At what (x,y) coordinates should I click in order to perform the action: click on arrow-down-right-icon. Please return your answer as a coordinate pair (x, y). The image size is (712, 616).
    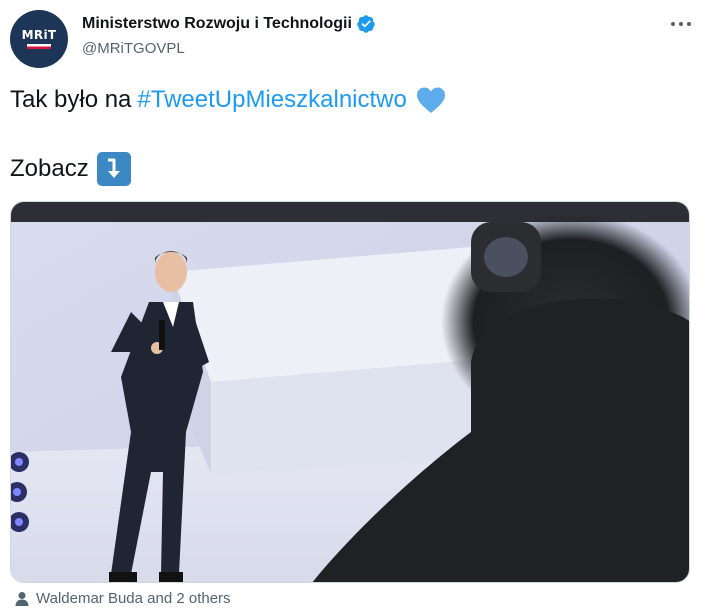
    Looking at the image, I should click on (113, 169).